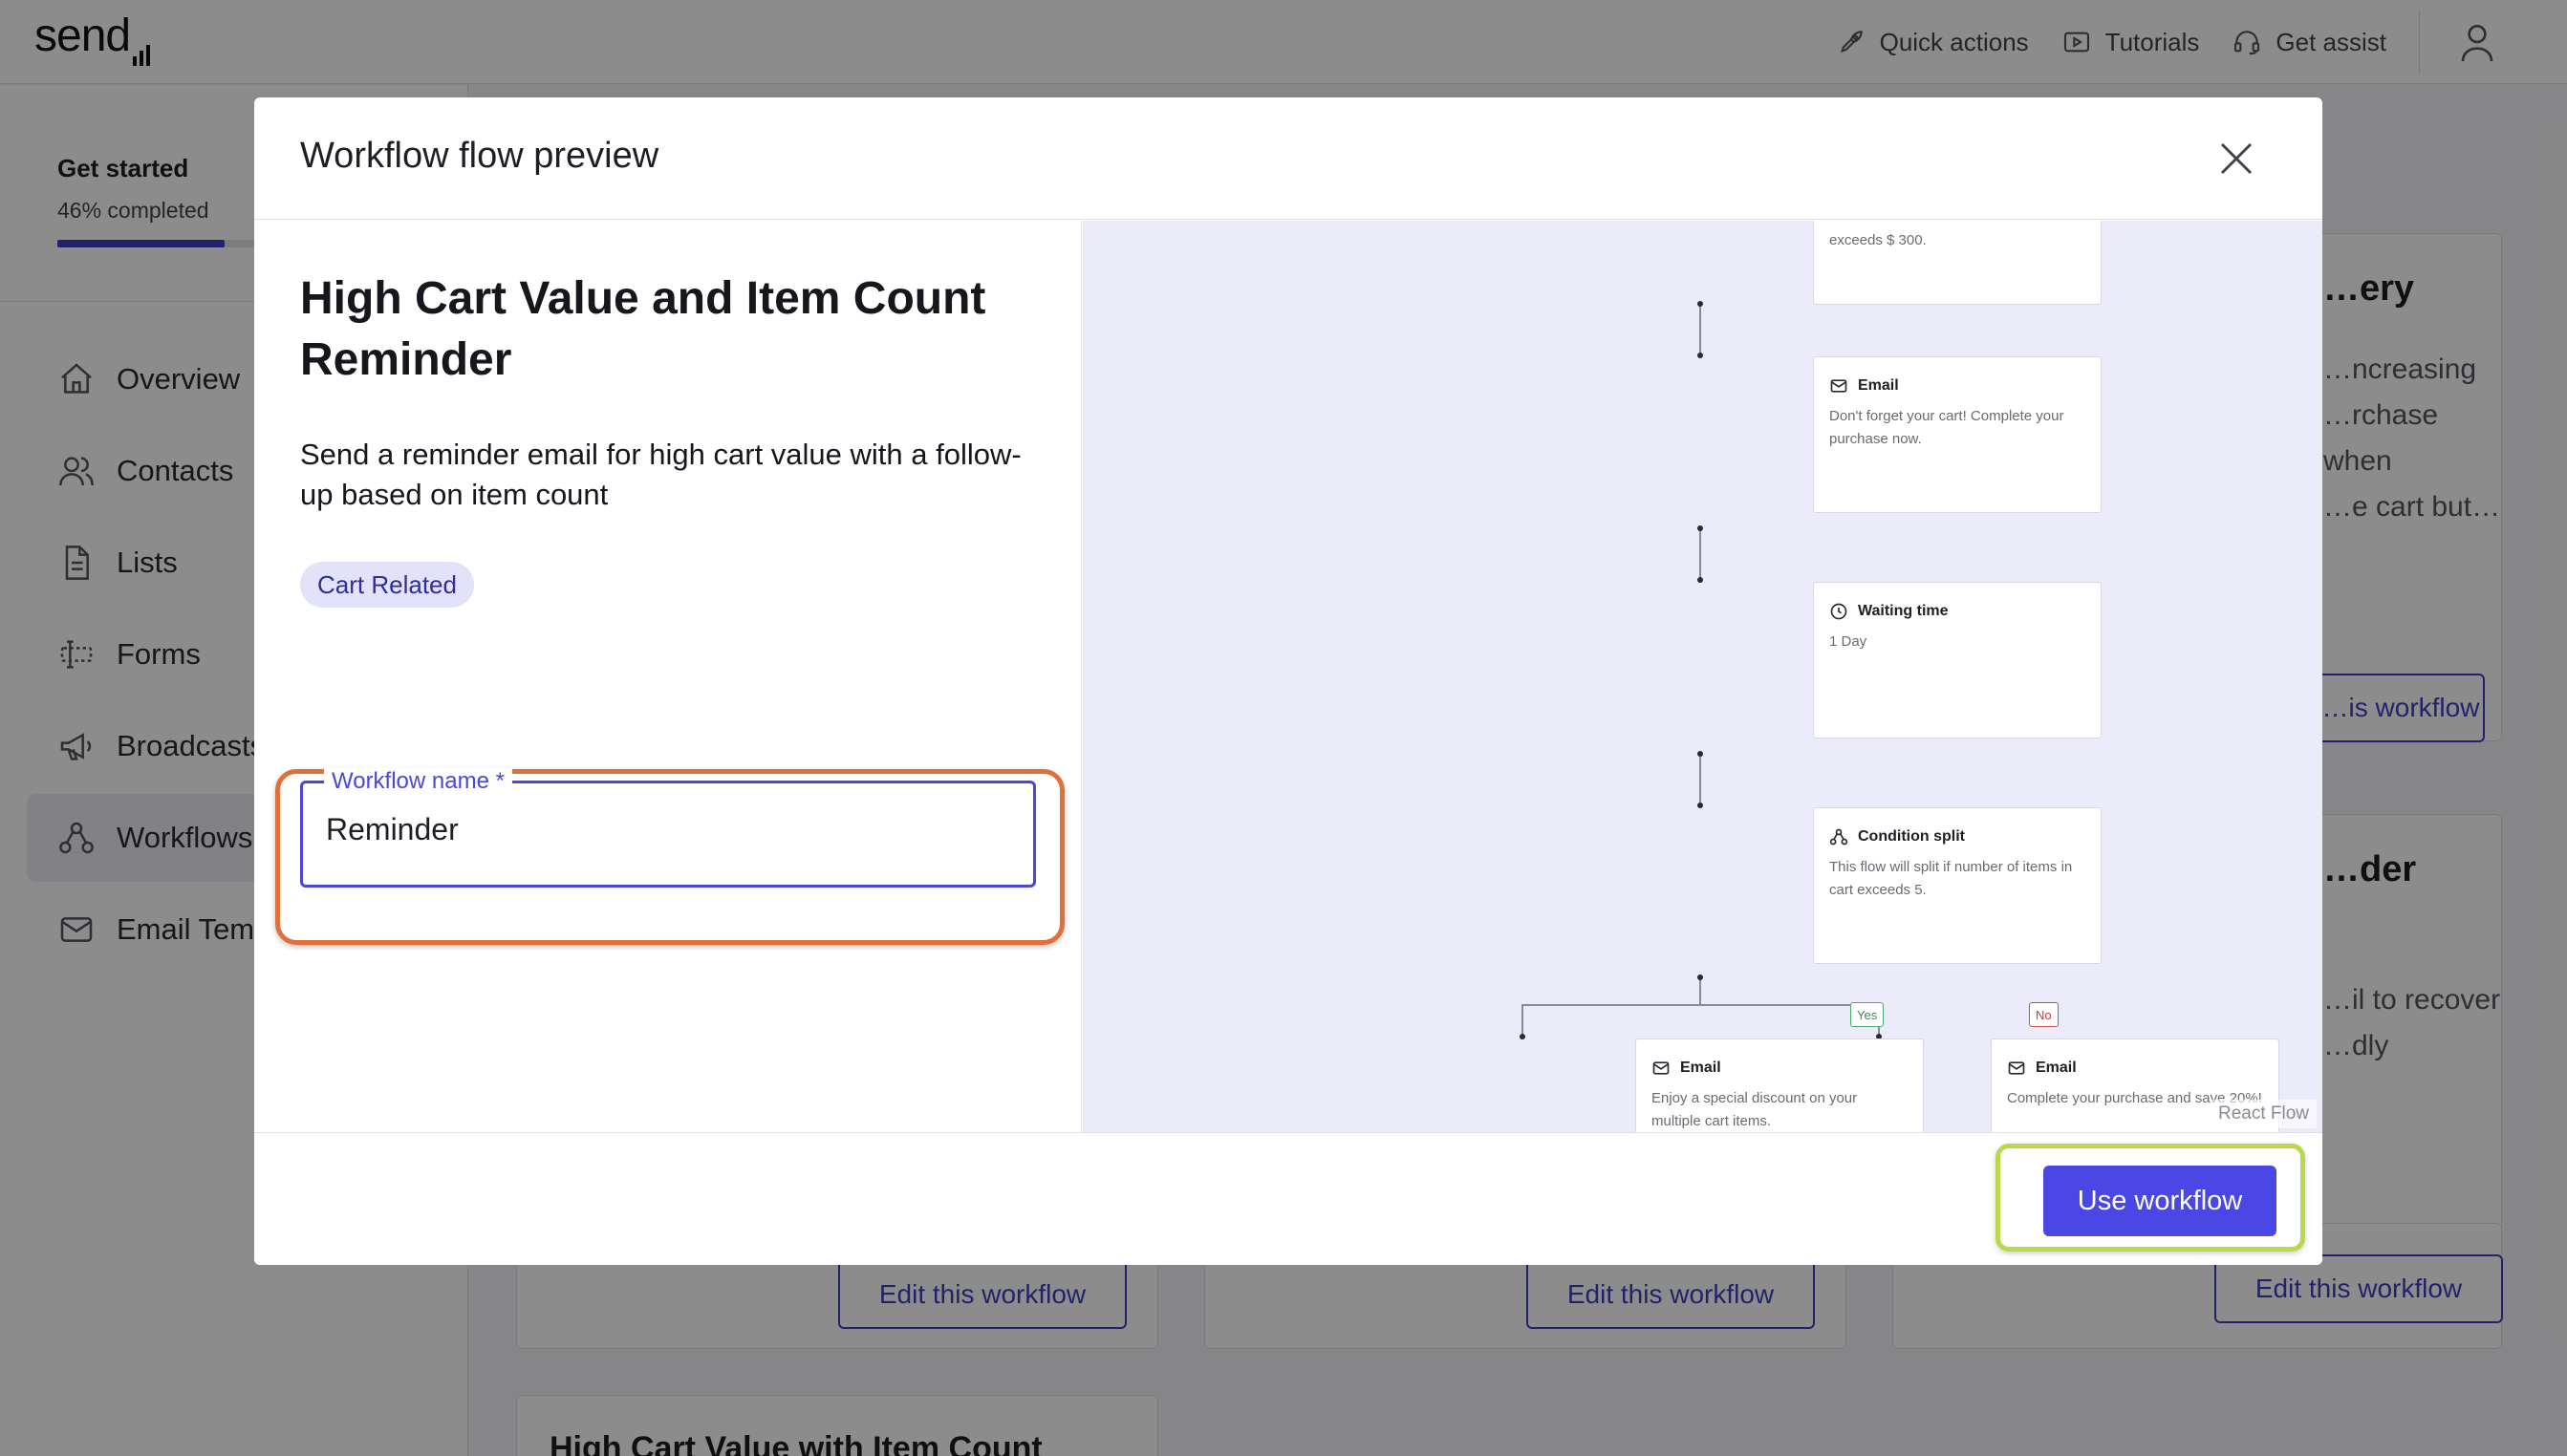 Image resolution: width=2567 pixels, height=1456 pixels. What do you see at coordinates (660, 830) in the screenshot?
I see `workflow-name-input` at bounding box center [660, 830].